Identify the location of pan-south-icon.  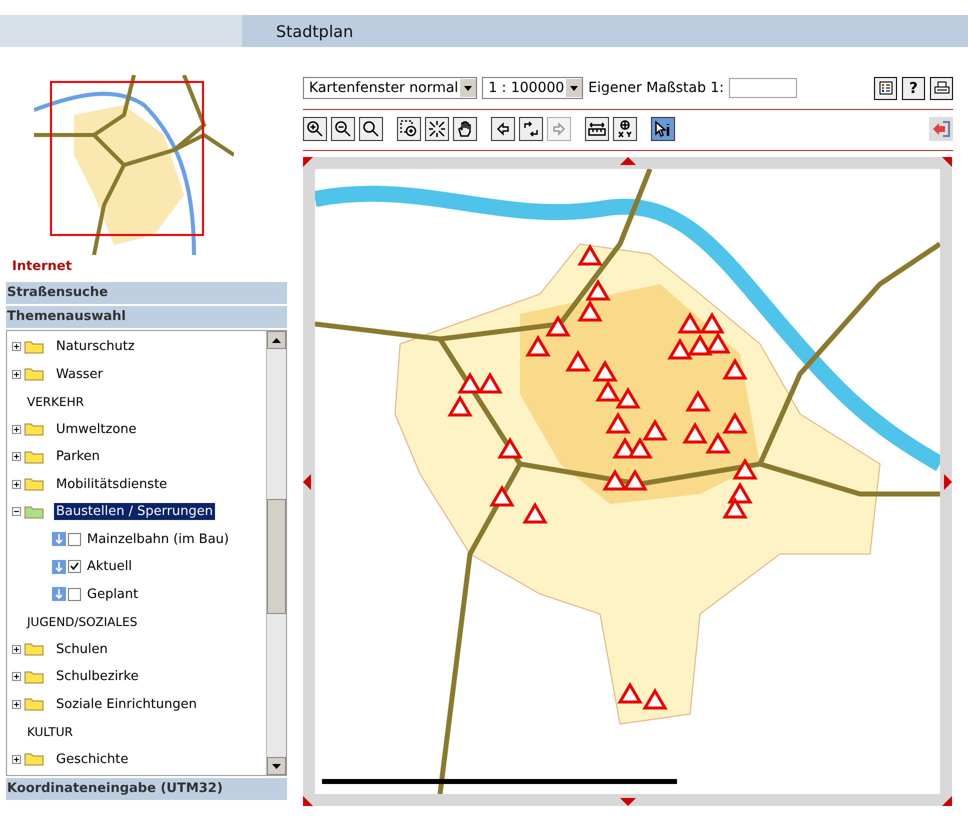
(628, 802).